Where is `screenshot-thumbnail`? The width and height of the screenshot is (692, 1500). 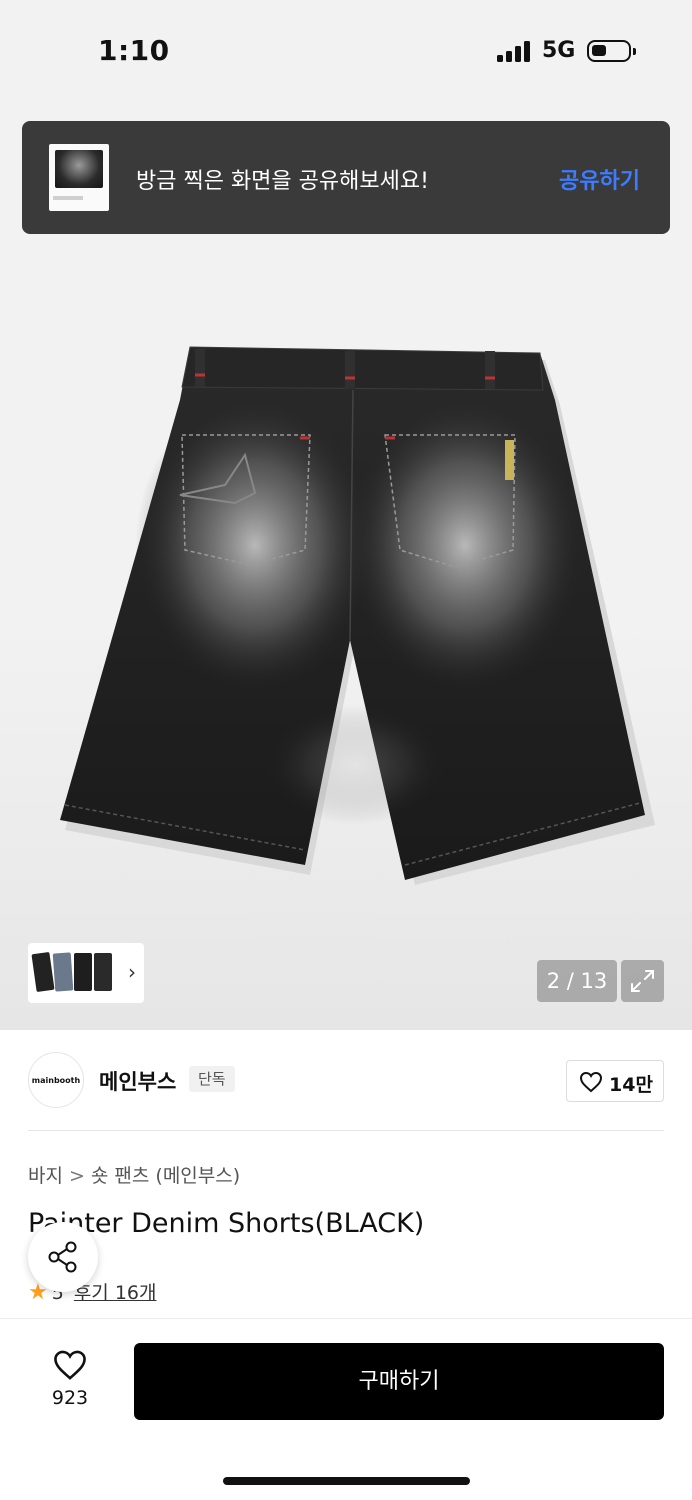
screenshot-thumbnail is located at coordinates (79, 177).